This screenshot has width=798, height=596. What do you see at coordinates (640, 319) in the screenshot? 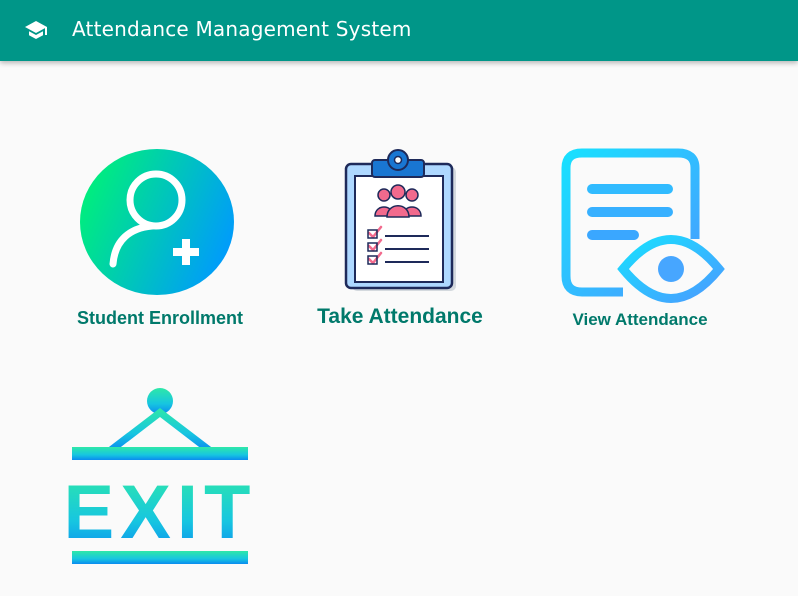
I see `view-attendance-label: View Attendance` at bounding box center [640, 319].